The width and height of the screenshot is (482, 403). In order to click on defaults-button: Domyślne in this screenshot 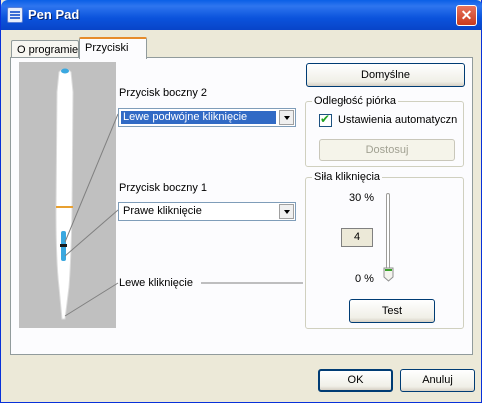, I will do `click(385, 75)`.